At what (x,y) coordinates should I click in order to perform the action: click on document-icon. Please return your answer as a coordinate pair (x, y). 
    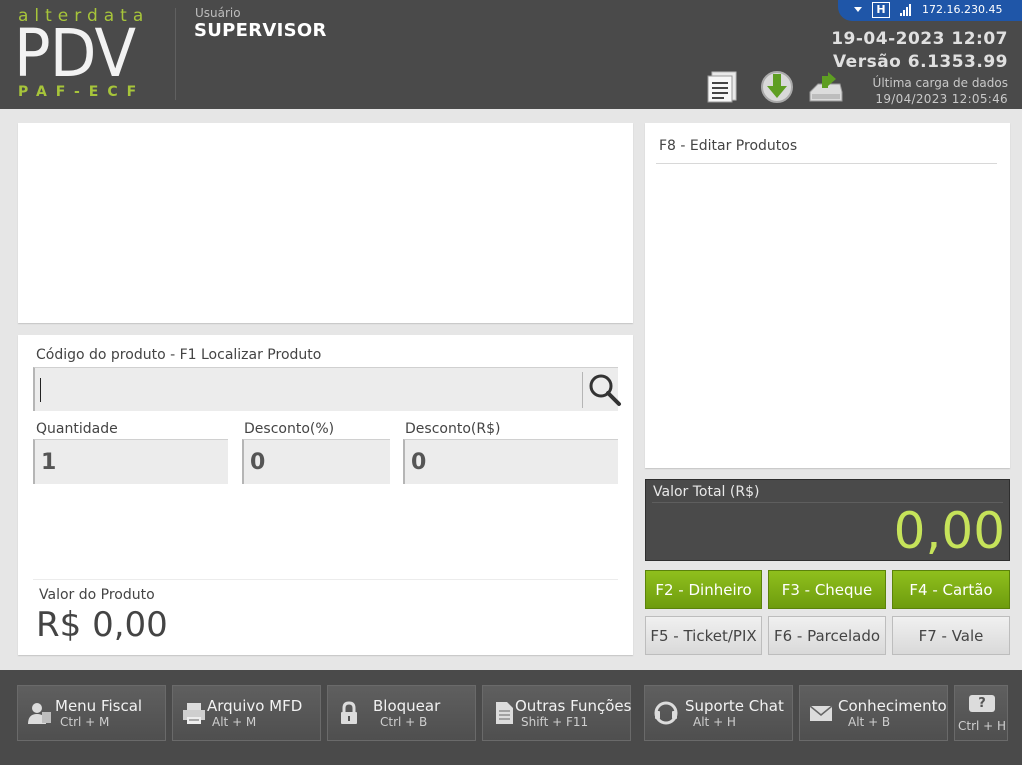
    Looking at the image, I should click on (504, 713).